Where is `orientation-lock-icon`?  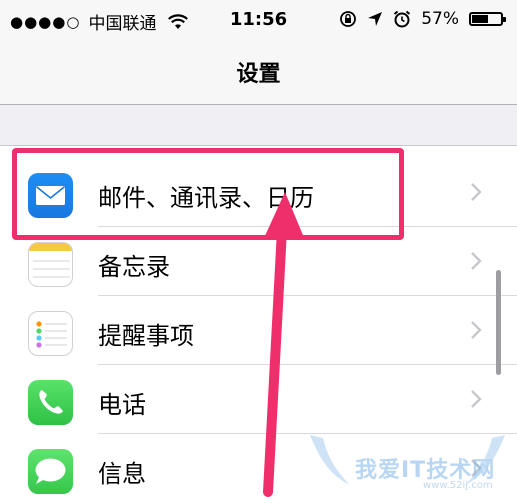 orientation-lock-icon is located at coordinates (348, 19).